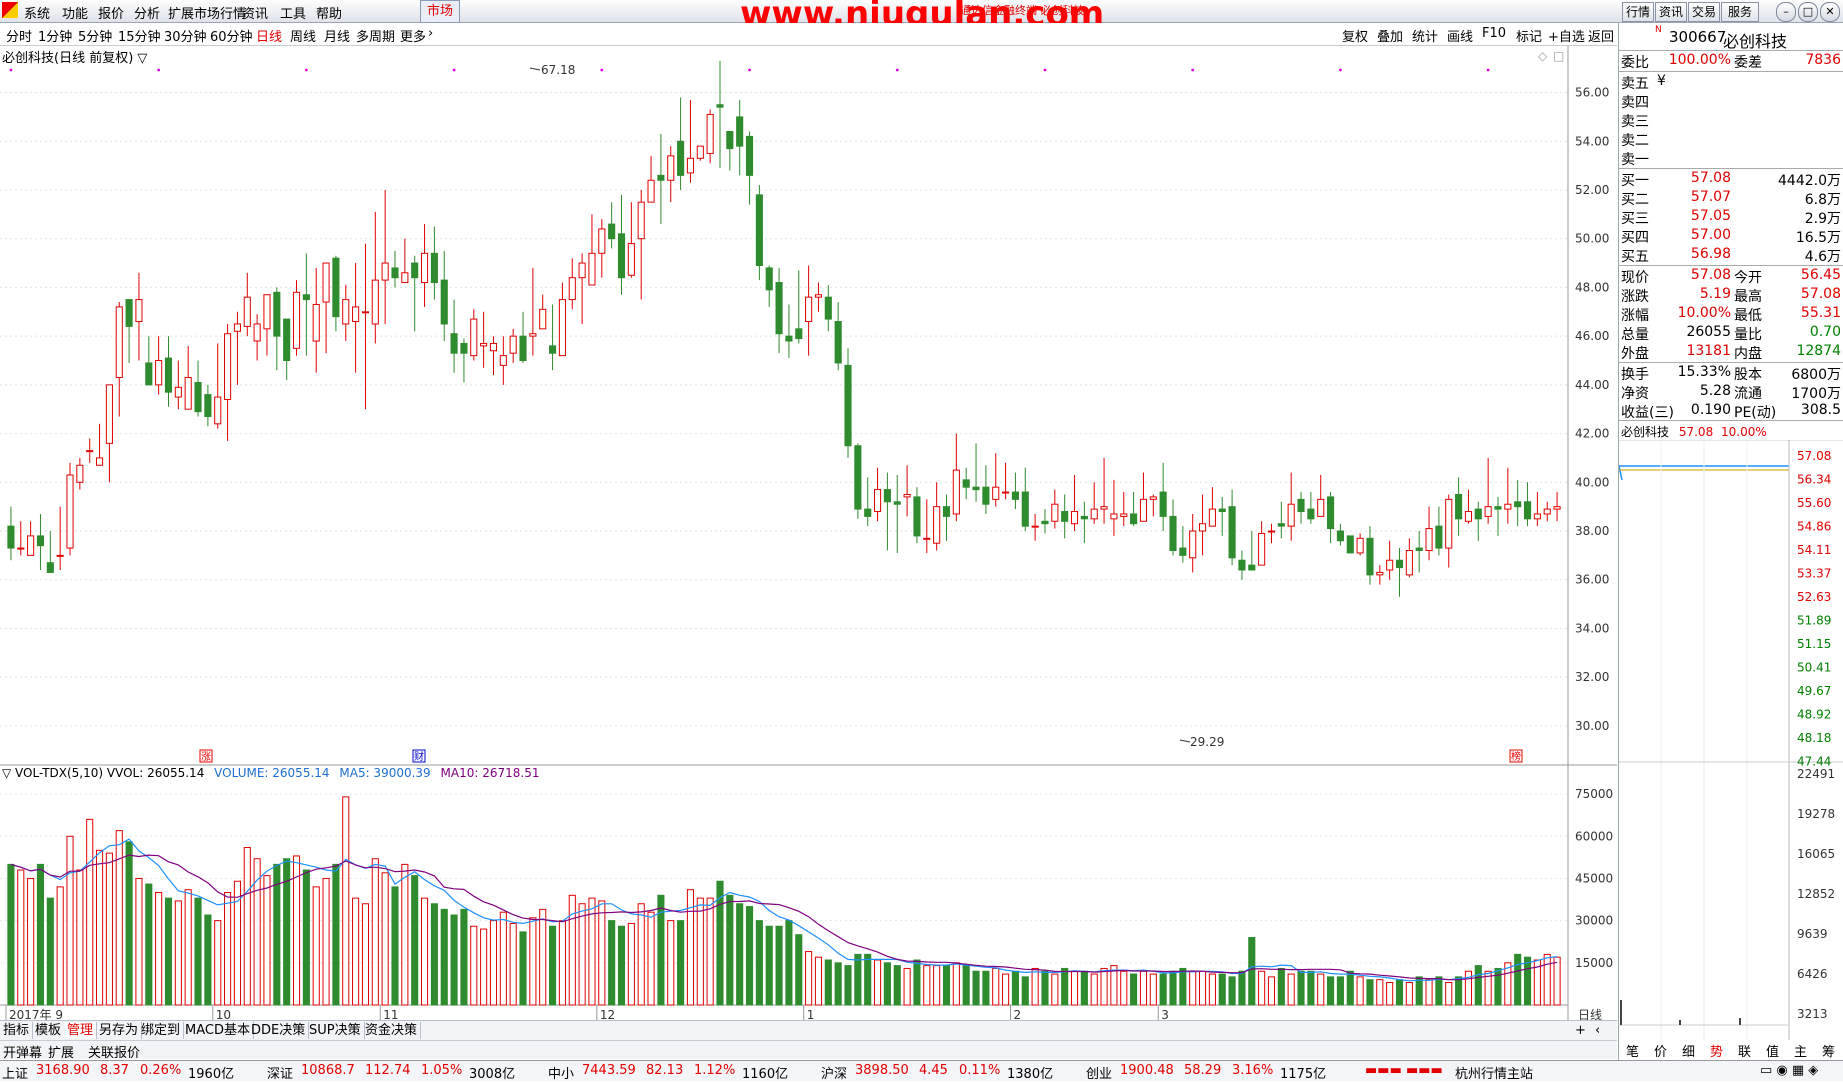 The width and height of the screenshot is (1843, 1082). What do you see at coordinates (1494, 33) in the screenshot?
I see `tool-f10: F10` at bounding box center [1494, 33].